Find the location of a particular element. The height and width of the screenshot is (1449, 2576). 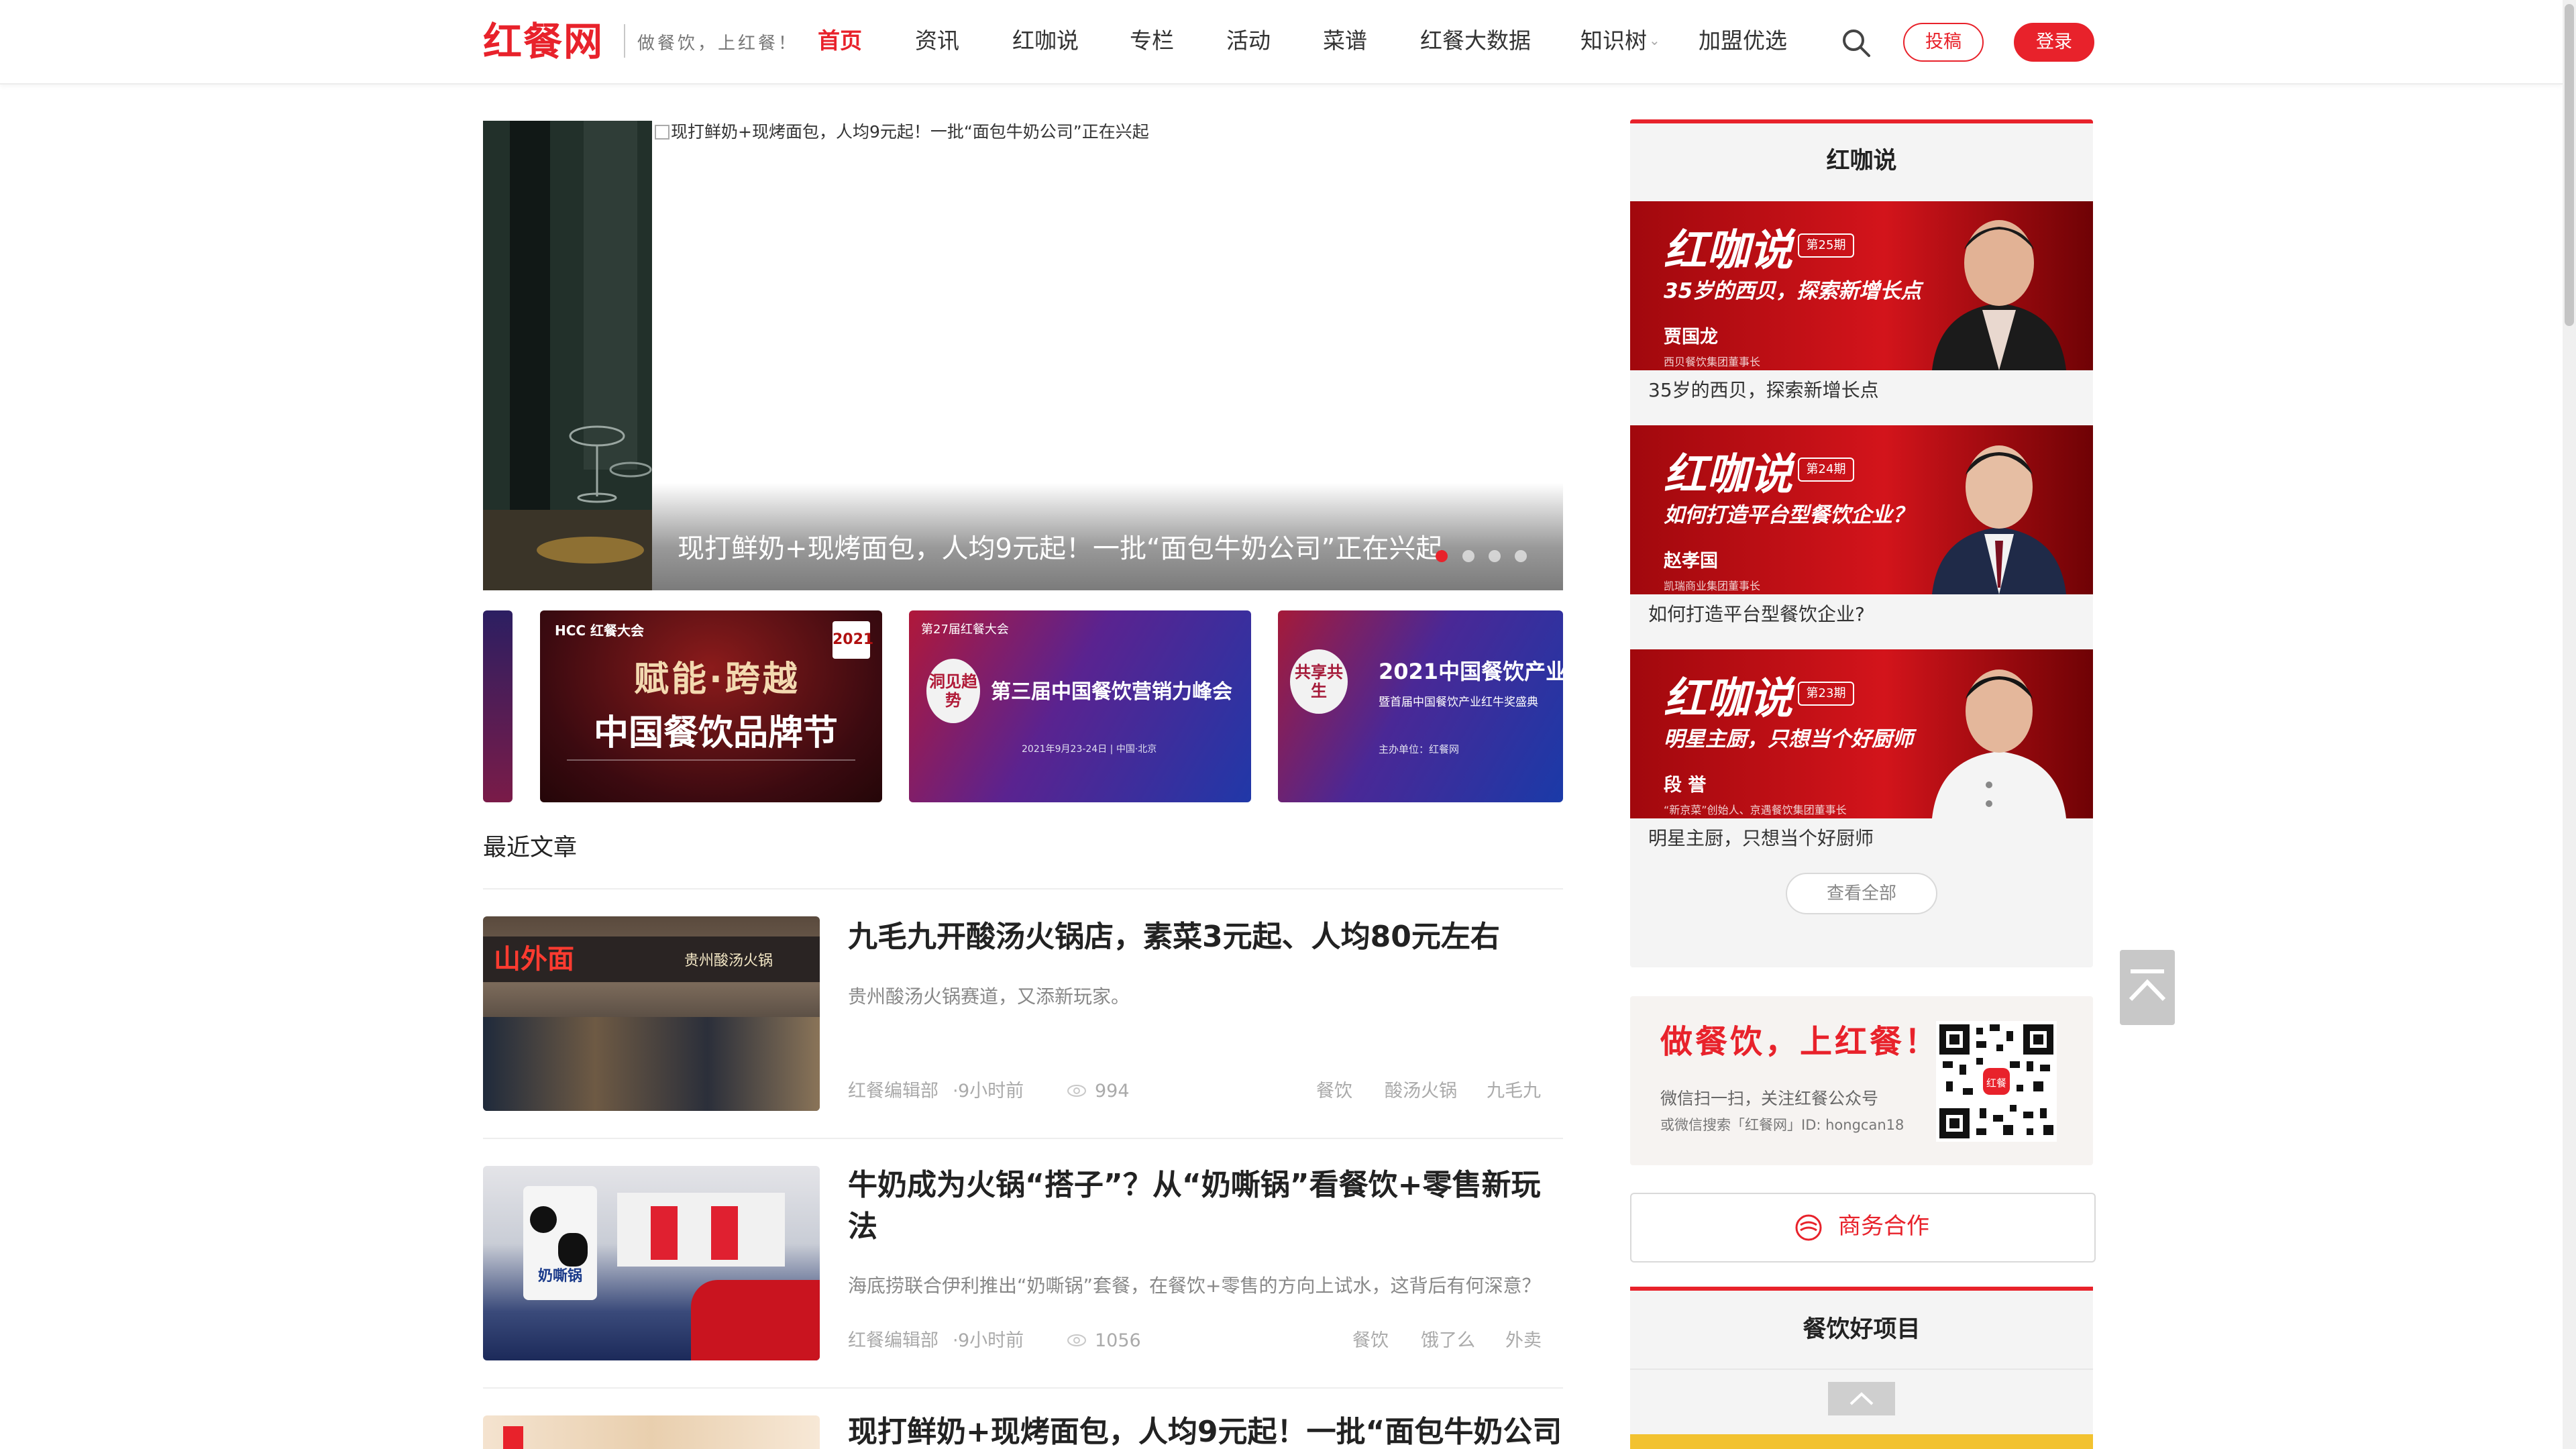

banner-year: 2021 is located at coordinates (853, 640).